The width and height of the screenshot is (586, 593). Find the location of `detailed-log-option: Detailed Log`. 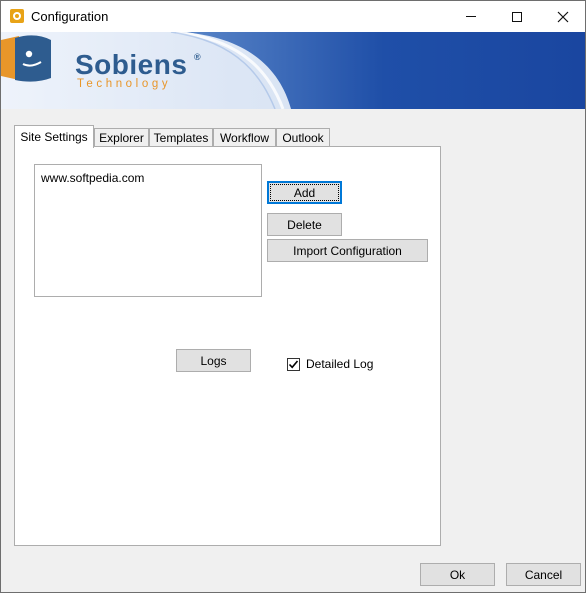

detailed-log-option: Detailed Log is located at coordinates (330, 364).